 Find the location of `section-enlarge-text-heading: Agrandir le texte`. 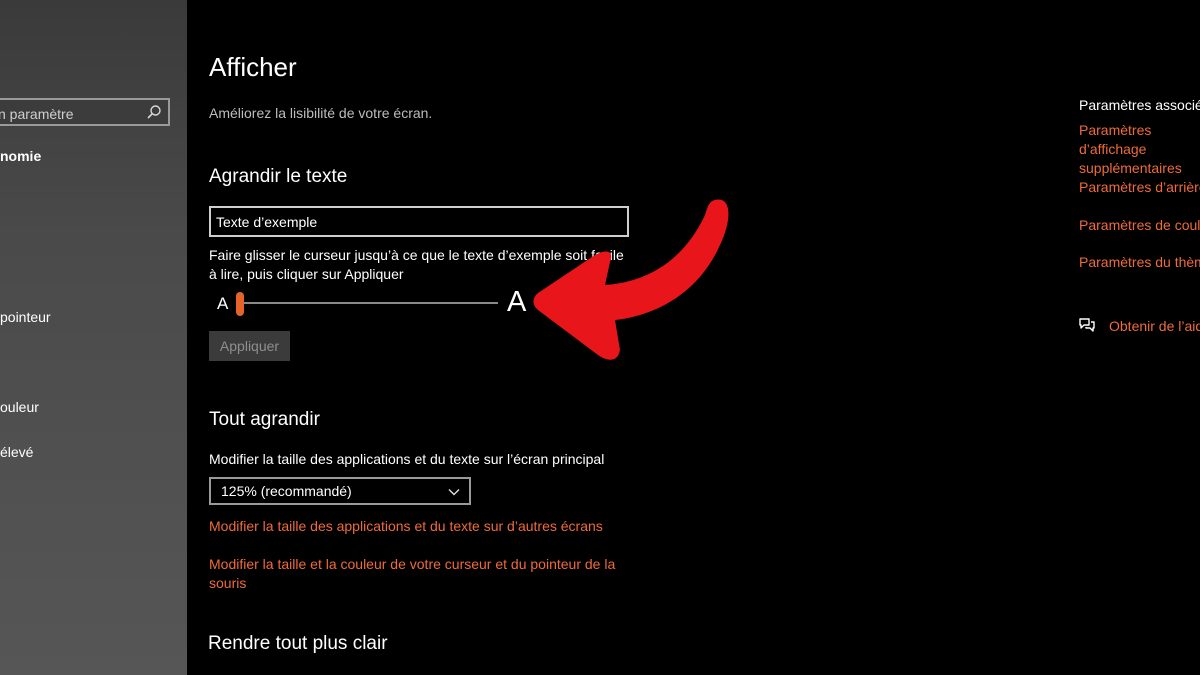

section-enlarge-text-heading: Agrandir le texte is located at coordinates (278, 176).